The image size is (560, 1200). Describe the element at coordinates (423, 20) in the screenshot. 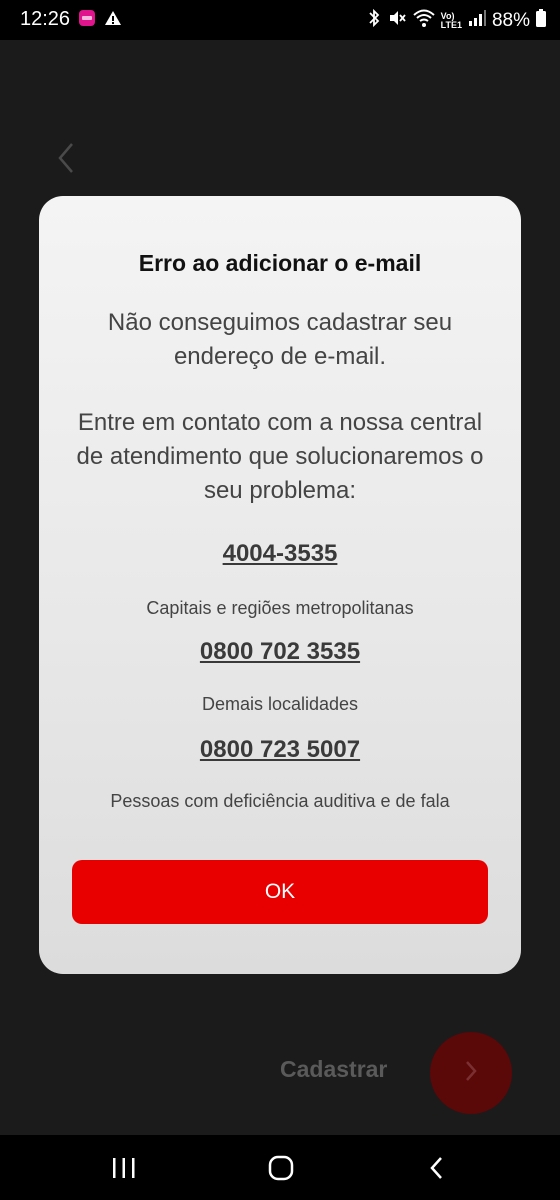

I see `wifi-icon` at that location.